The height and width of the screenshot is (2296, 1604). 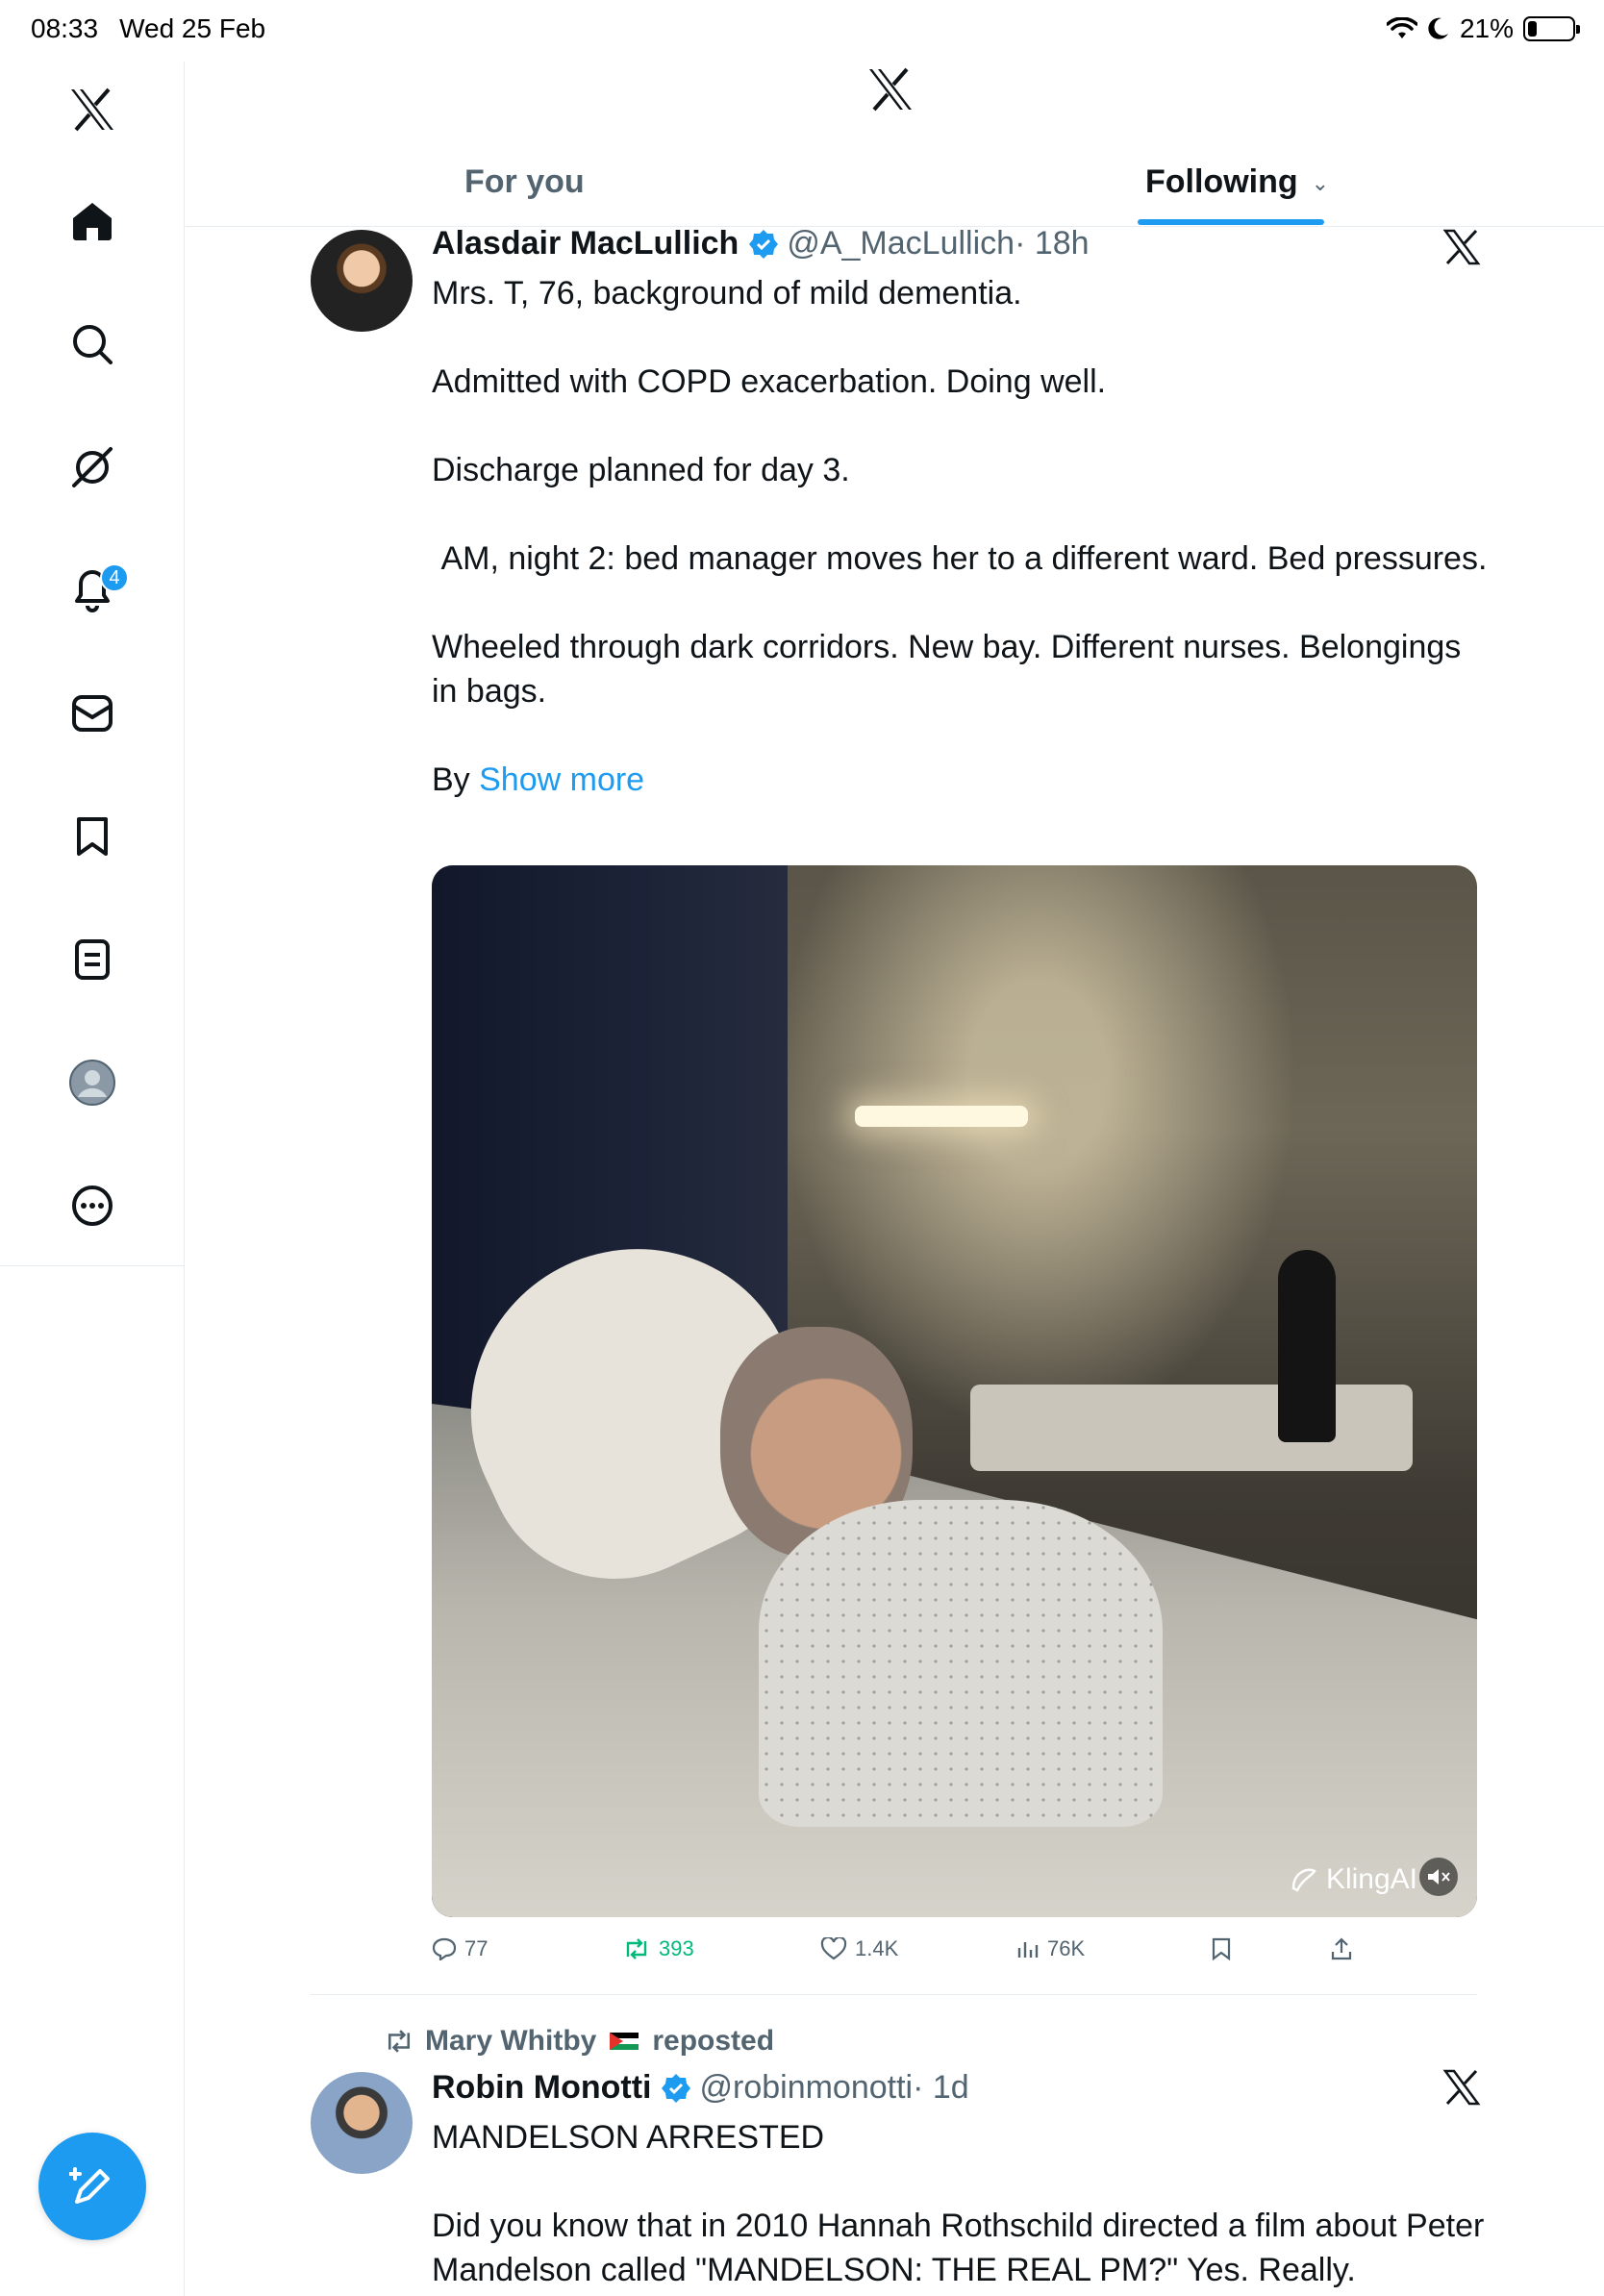 I want to click on views-chart-icon, so click(x=1028, y=1950).